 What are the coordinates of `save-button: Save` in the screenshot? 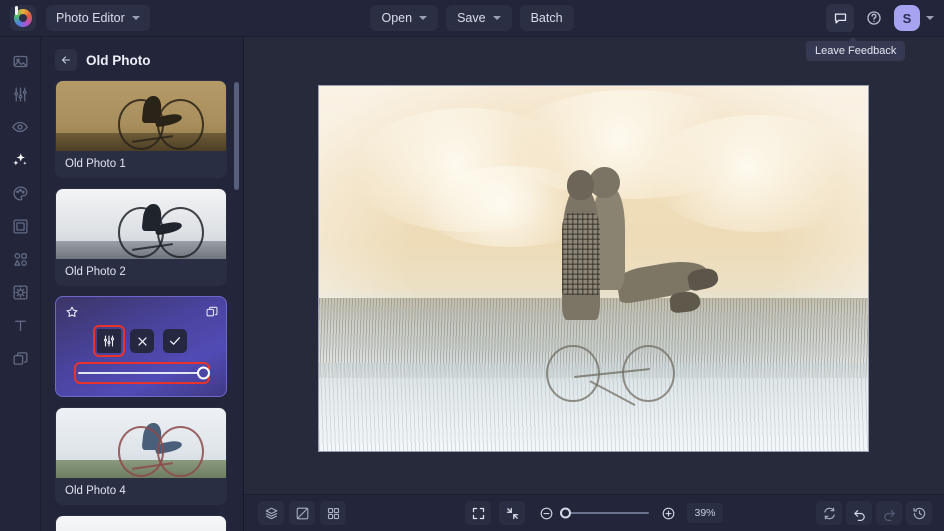 It's located at (479, 18).